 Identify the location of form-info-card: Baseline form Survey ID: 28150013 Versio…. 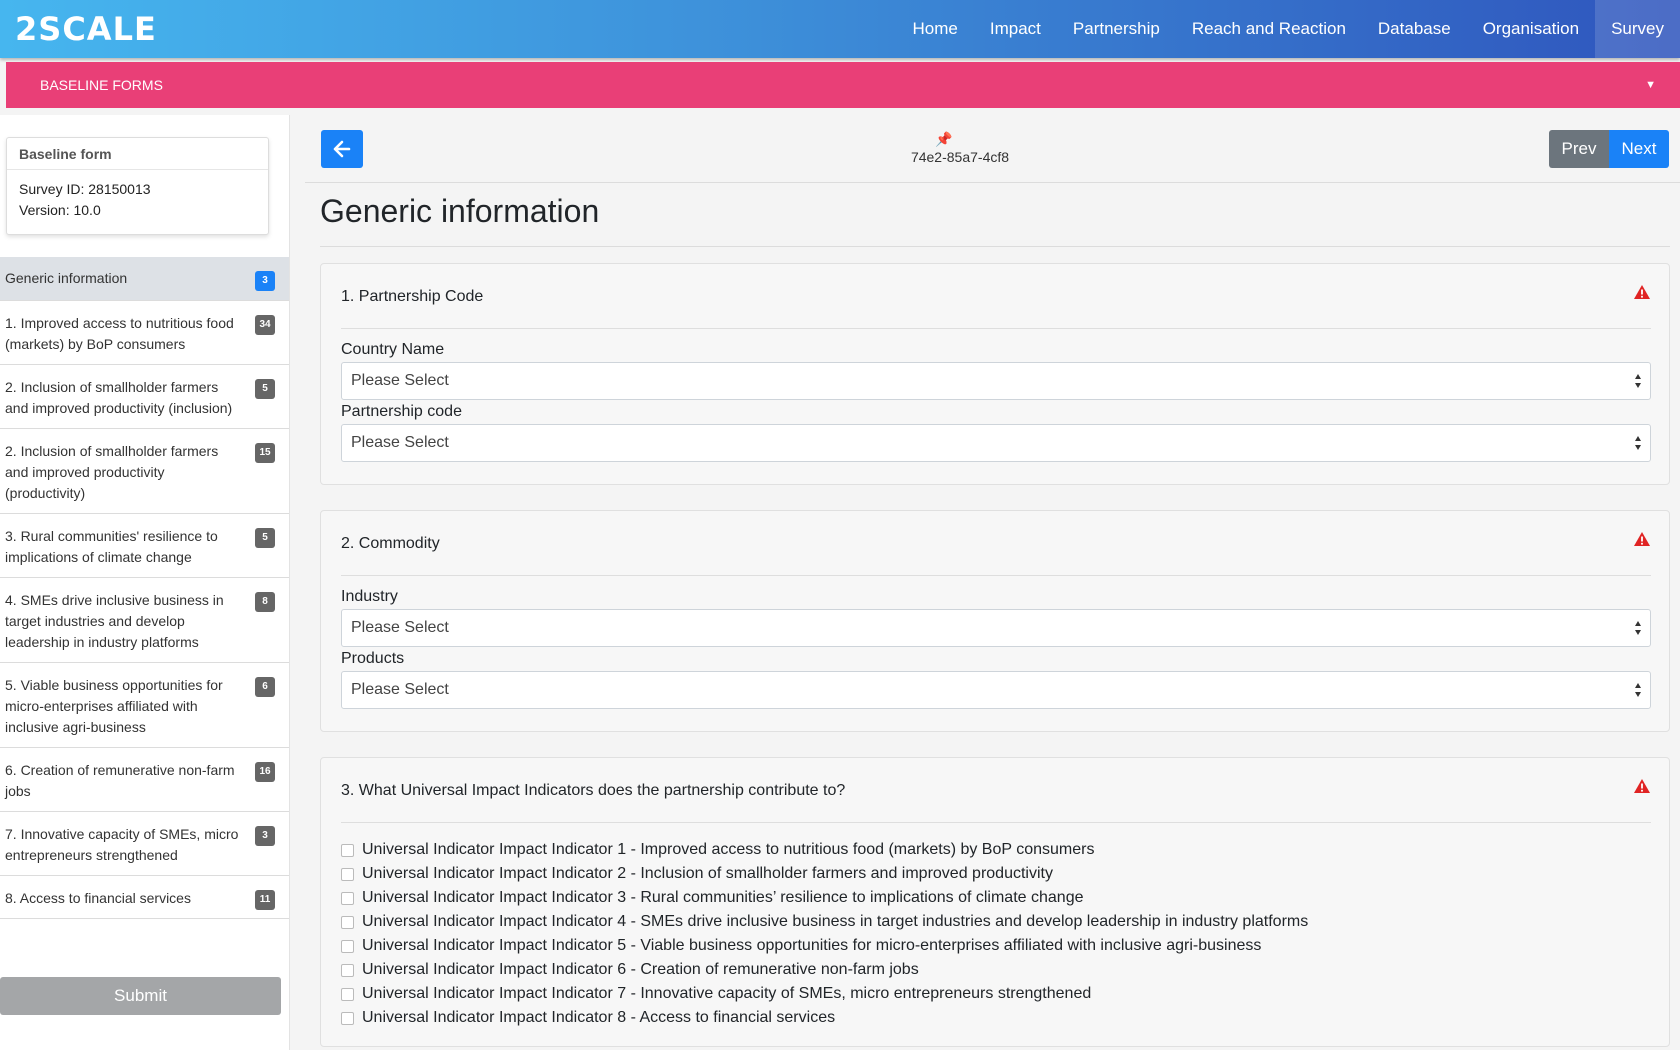
(137, 186).